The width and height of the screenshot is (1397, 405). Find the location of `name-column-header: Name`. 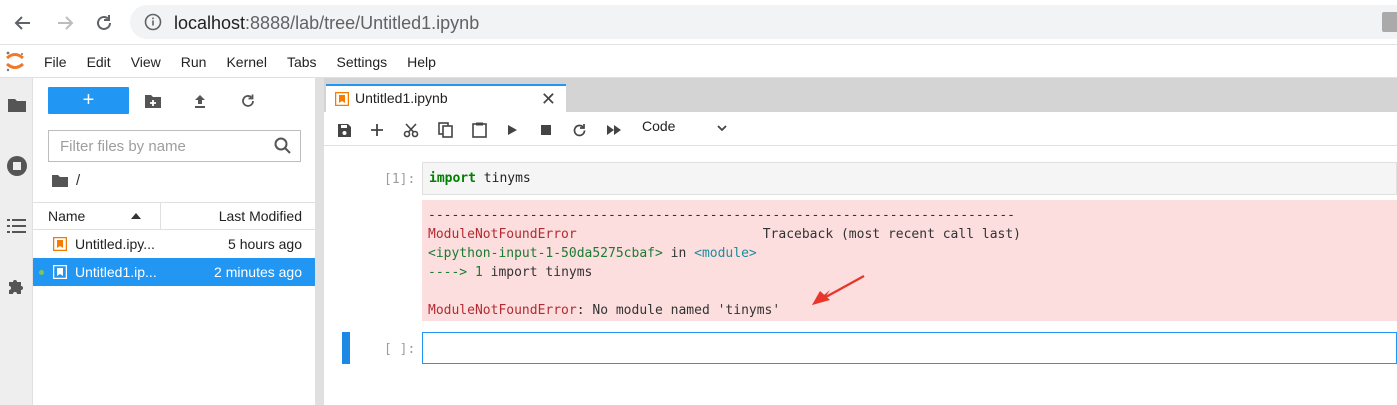

name-column-header: Name is located at coordinates (97, 216).